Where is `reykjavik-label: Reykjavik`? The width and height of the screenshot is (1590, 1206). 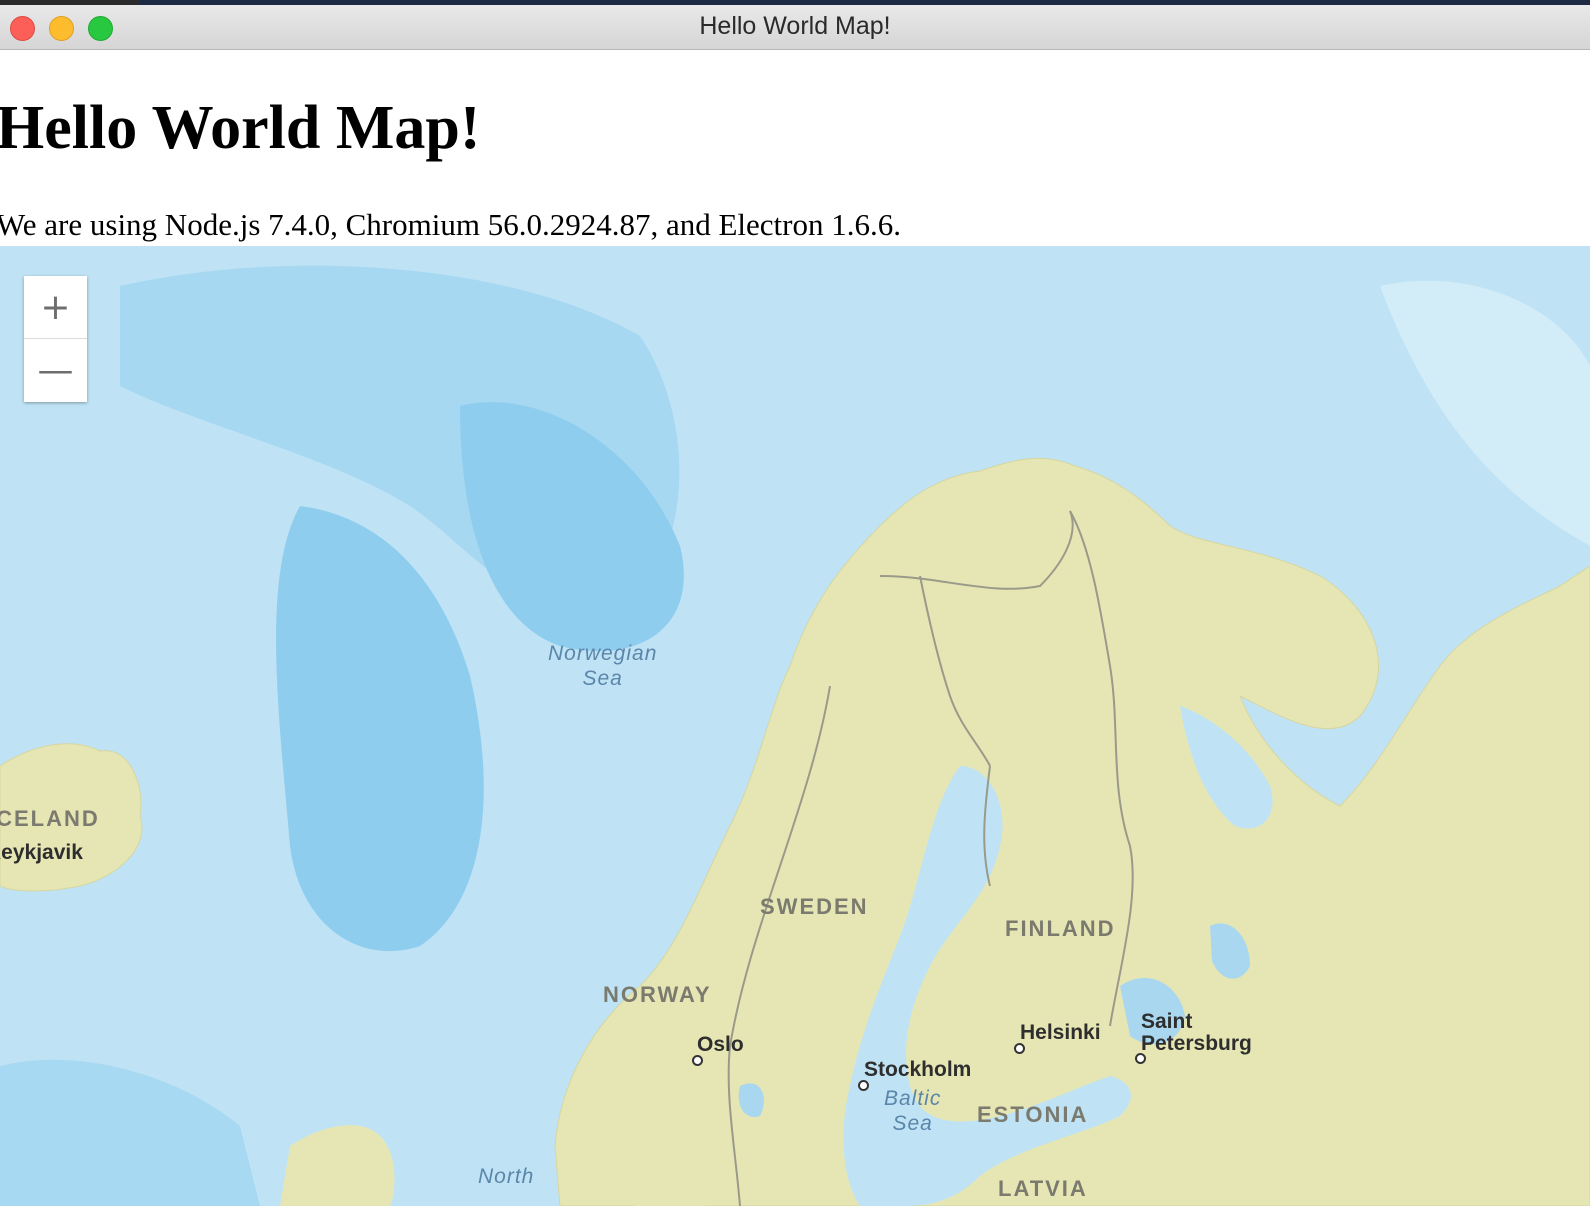 reykjavik-label: Reykjavik is located at coordinates (41, 852).